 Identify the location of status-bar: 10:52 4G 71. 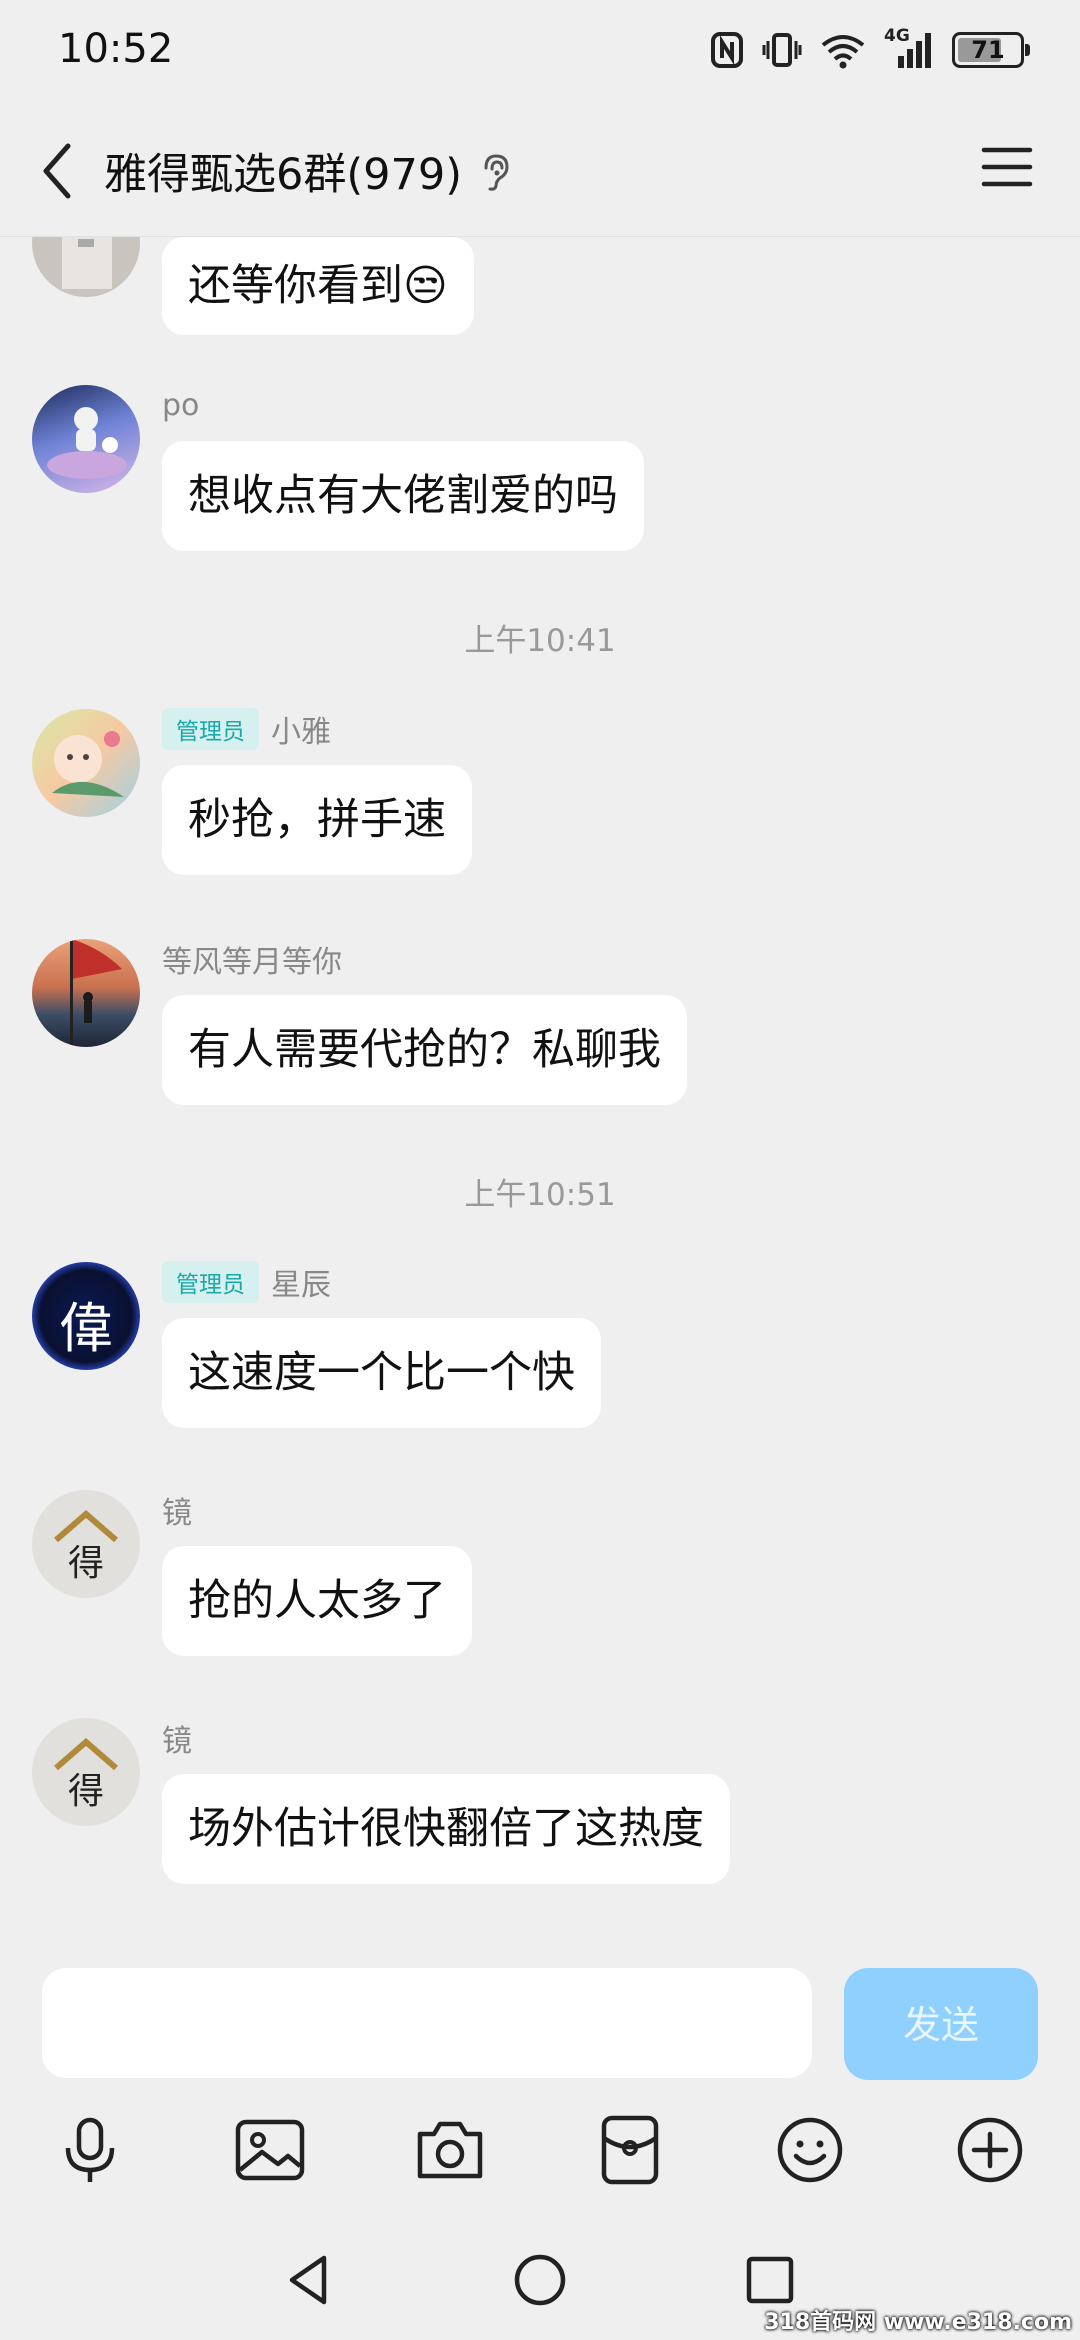
(540, 50).